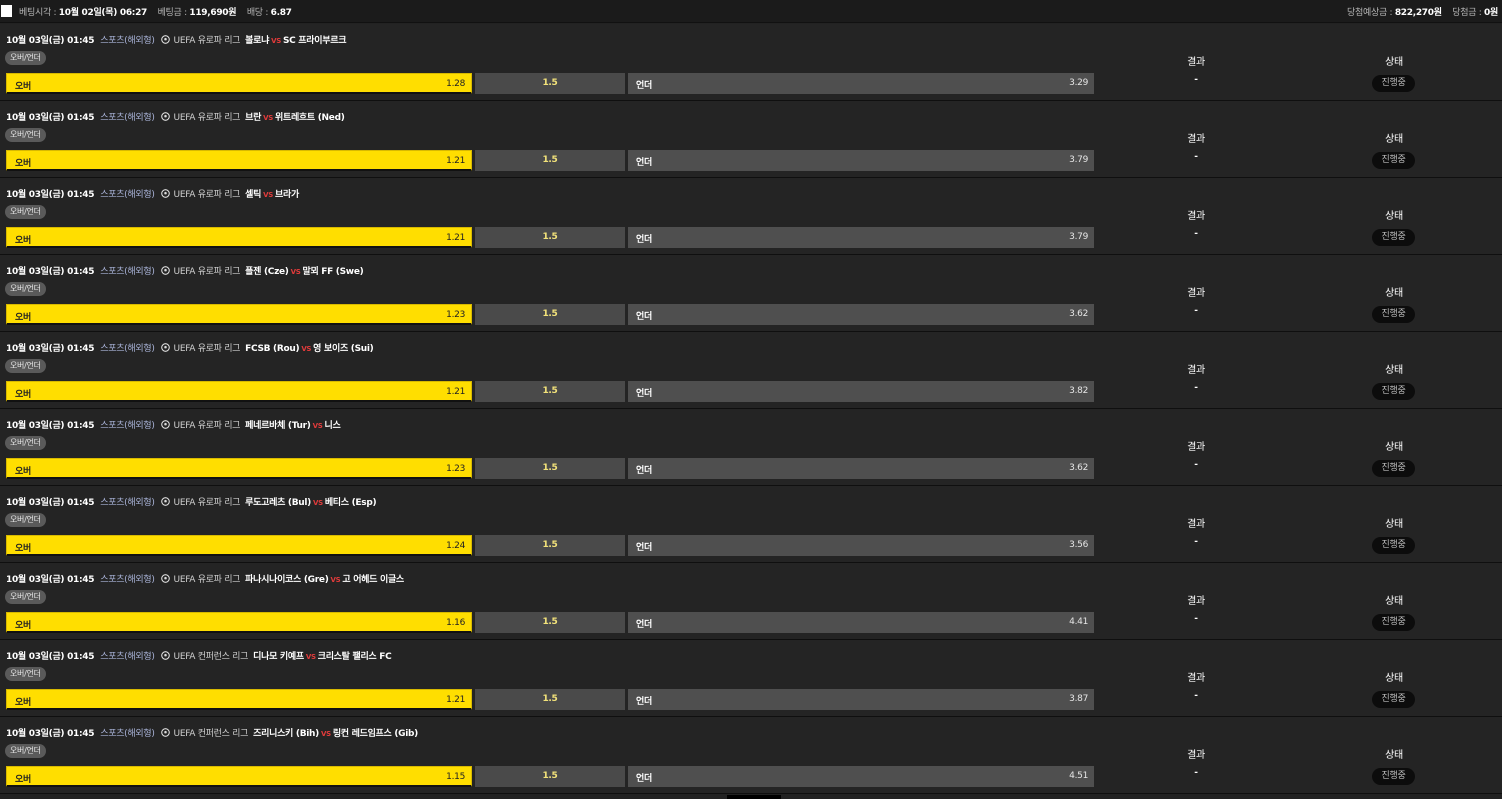  I want to click on home-team: 즈리니스키 (Bih), so click(286, 734).